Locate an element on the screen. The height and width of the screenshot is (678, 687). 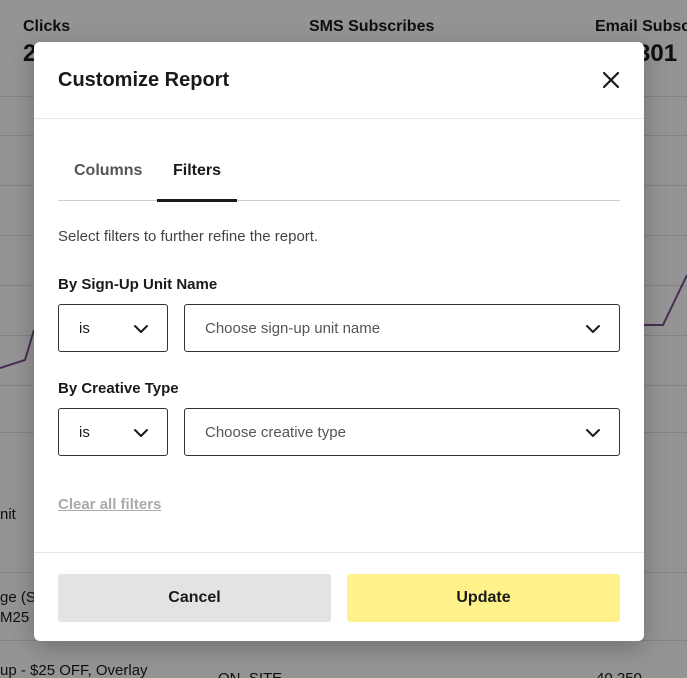
close-button is located at coordinates (611, 80).